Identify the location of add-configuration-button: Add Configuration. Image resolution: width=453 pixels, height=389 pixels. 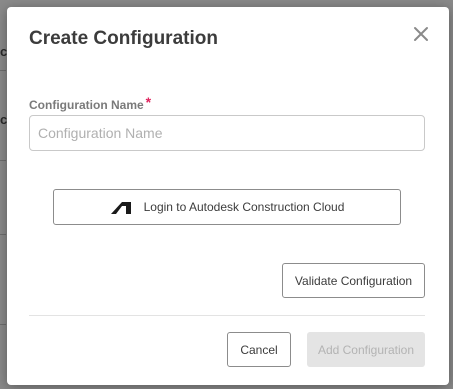
(366, 349).